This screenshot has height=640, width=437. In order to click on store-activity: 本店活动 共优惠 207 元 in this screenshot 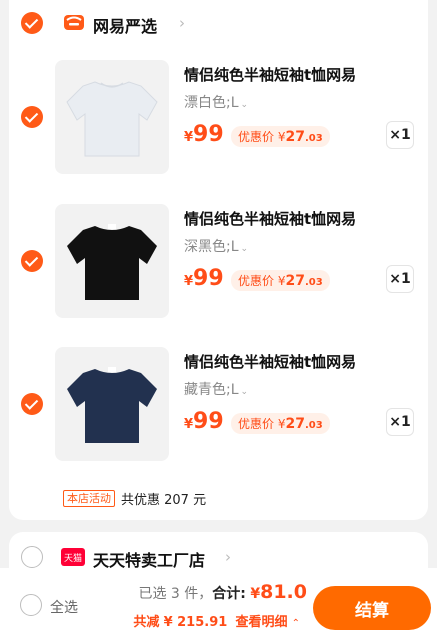, I will do `click(134, 498)`.